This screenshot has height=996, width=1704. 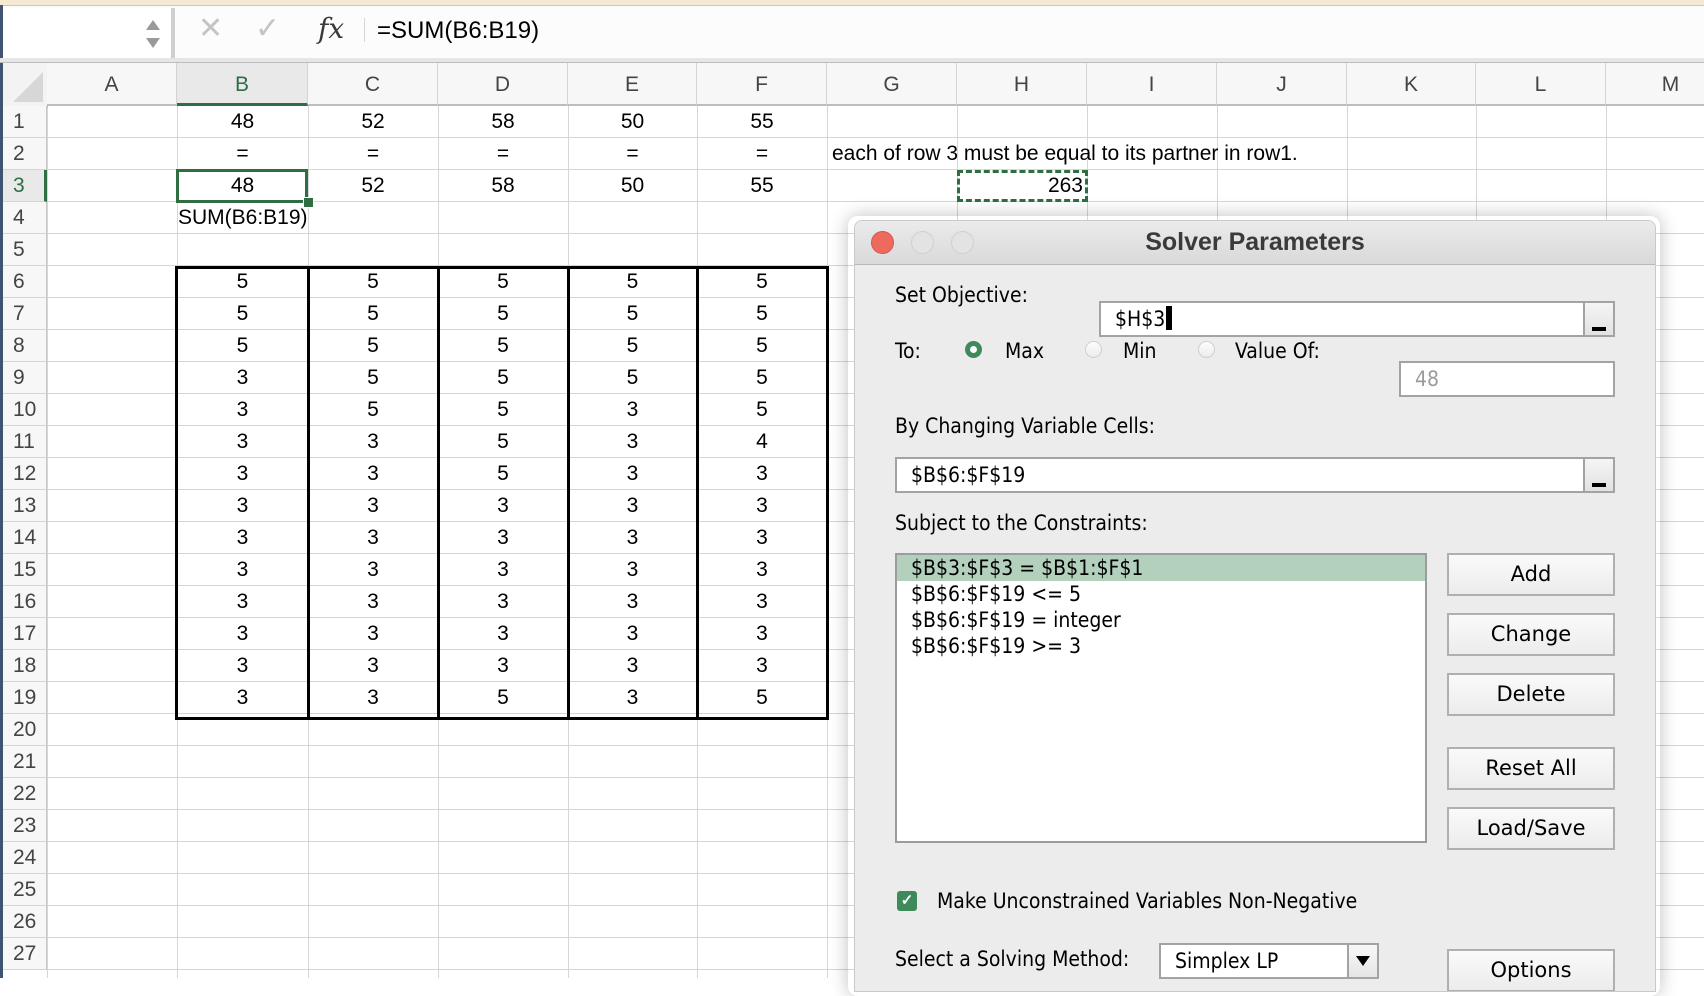 I want to click on name-box-stepper, so click(x=153, y=33).